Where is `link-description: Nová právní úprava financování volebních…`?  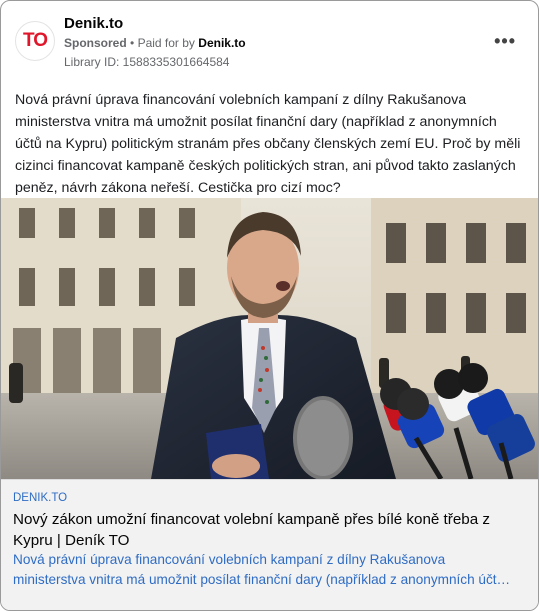
link-description: Nová právní úprava financování volebních… is located at coordinates (270, 570).